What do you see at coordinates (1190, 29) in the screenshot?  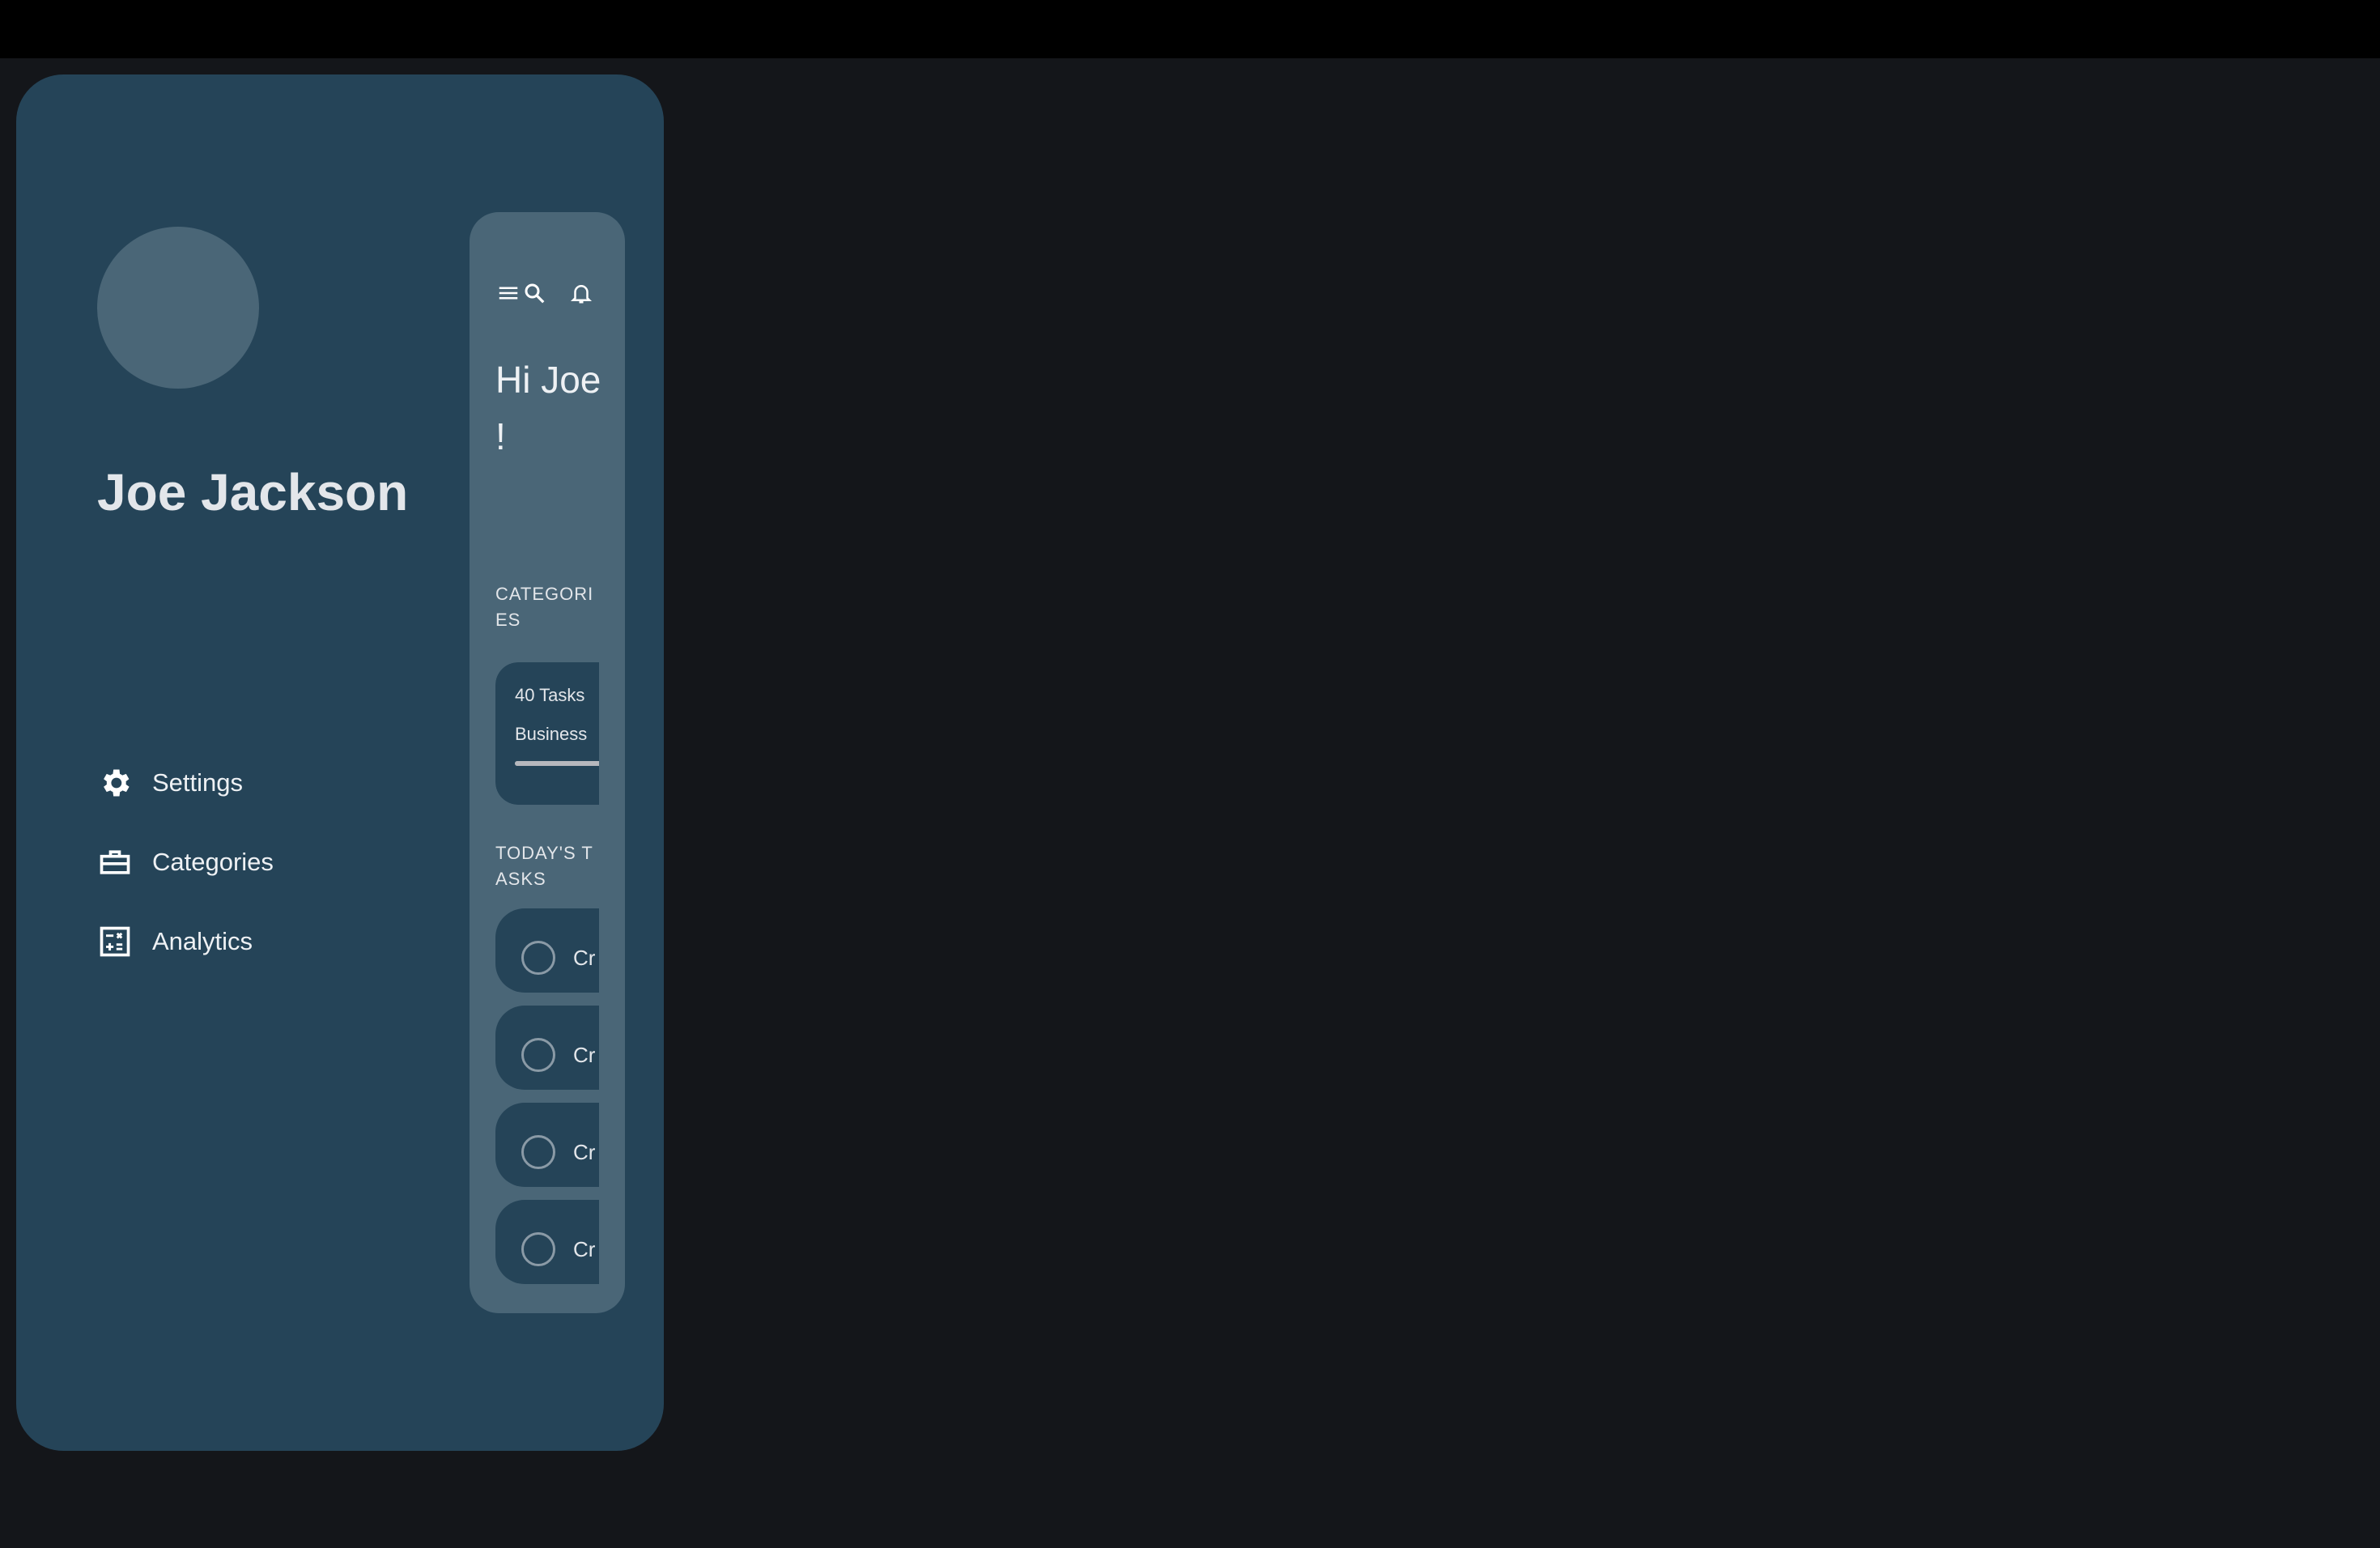 I see `top-status-bar` at bounding box center [1190, 29].